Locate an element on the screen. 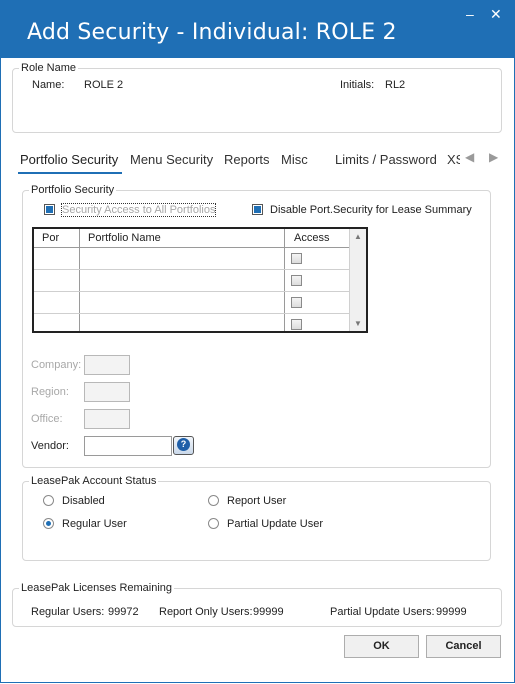 The width and height of the screenshot is (515, 684). office-field is located at coordinates (107, 419).